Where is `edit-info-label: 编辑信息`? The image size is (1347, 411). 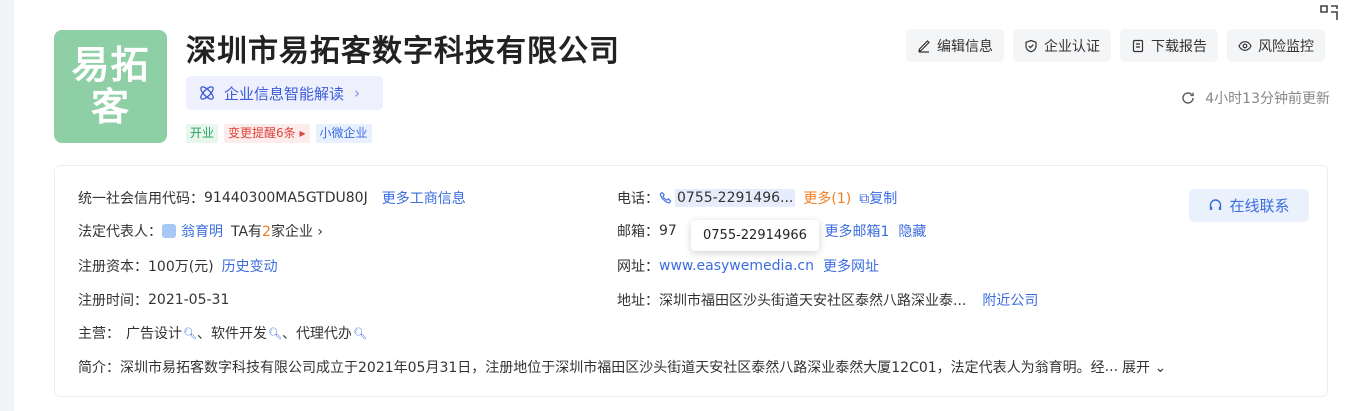 edit-info-label: 编辑信息 is located at coordinates (965, 46).